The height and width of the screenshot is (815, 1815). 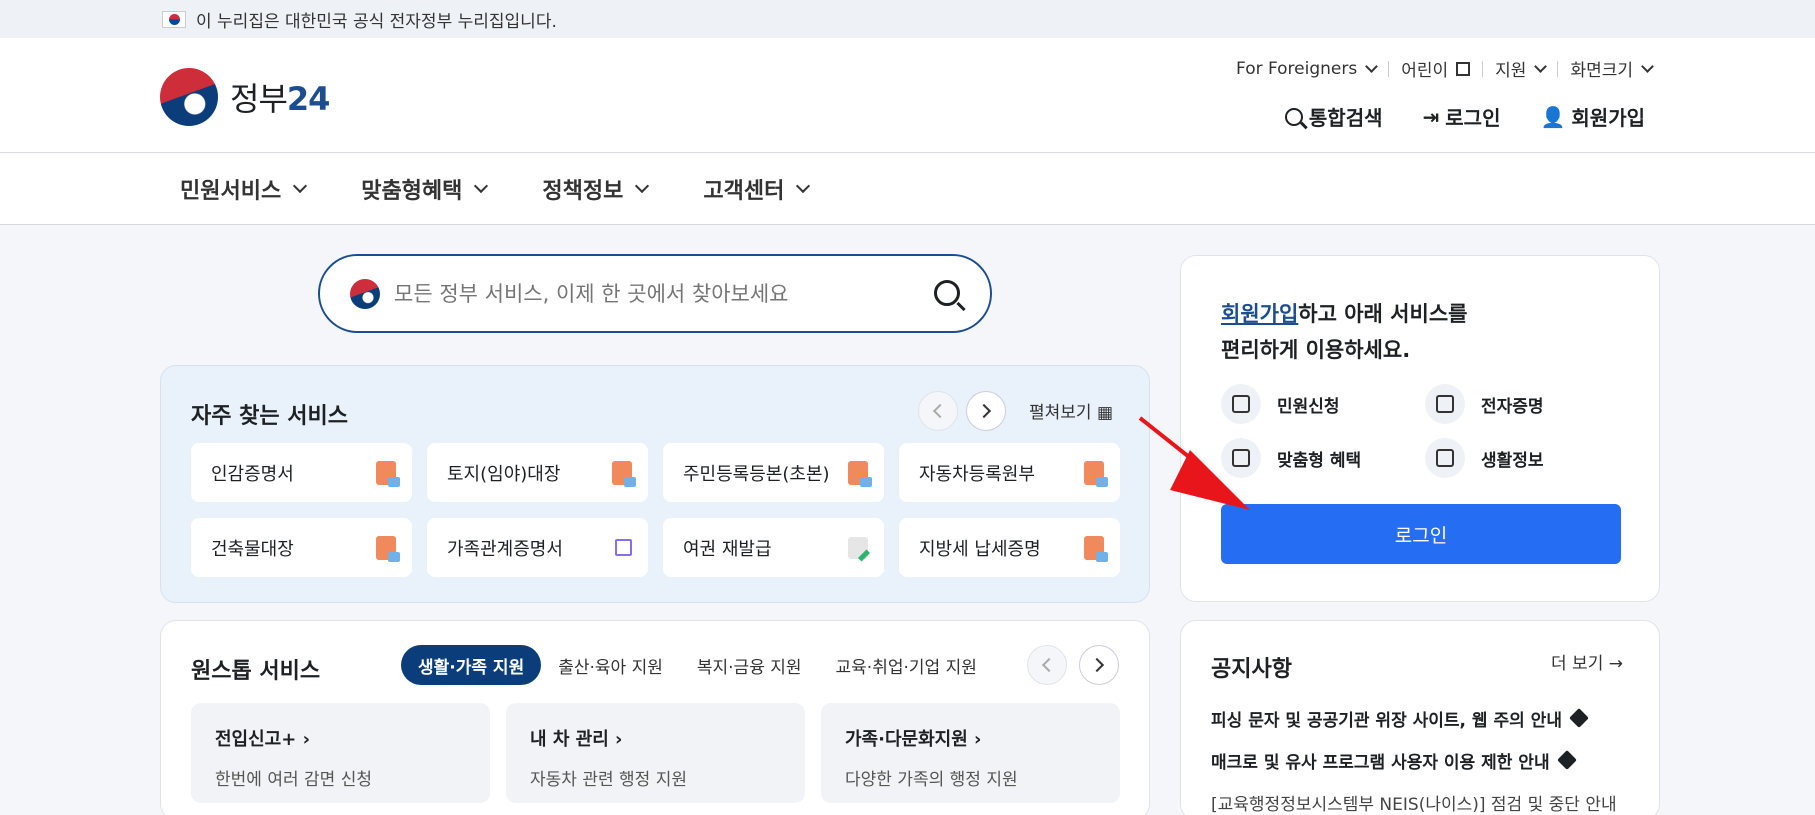 I want to click on kids-link: 어린이, so click(x=1436, y=68).